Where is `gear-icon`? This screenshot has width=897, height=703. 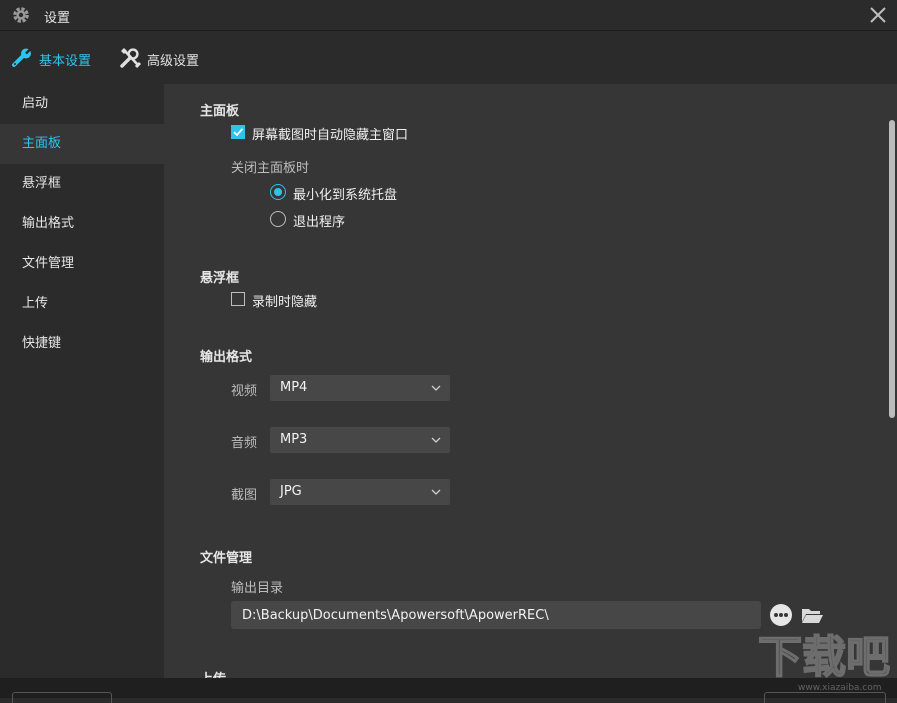 gear-icon is located at coordinates (21, 15).